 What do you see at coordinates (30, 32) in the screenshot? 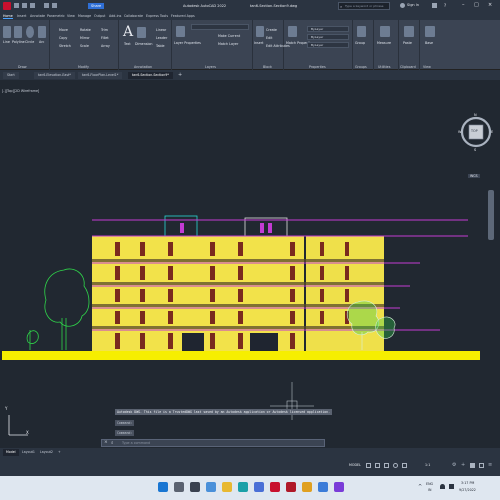
I see `circle-icon` at bounding box center [30, 32].